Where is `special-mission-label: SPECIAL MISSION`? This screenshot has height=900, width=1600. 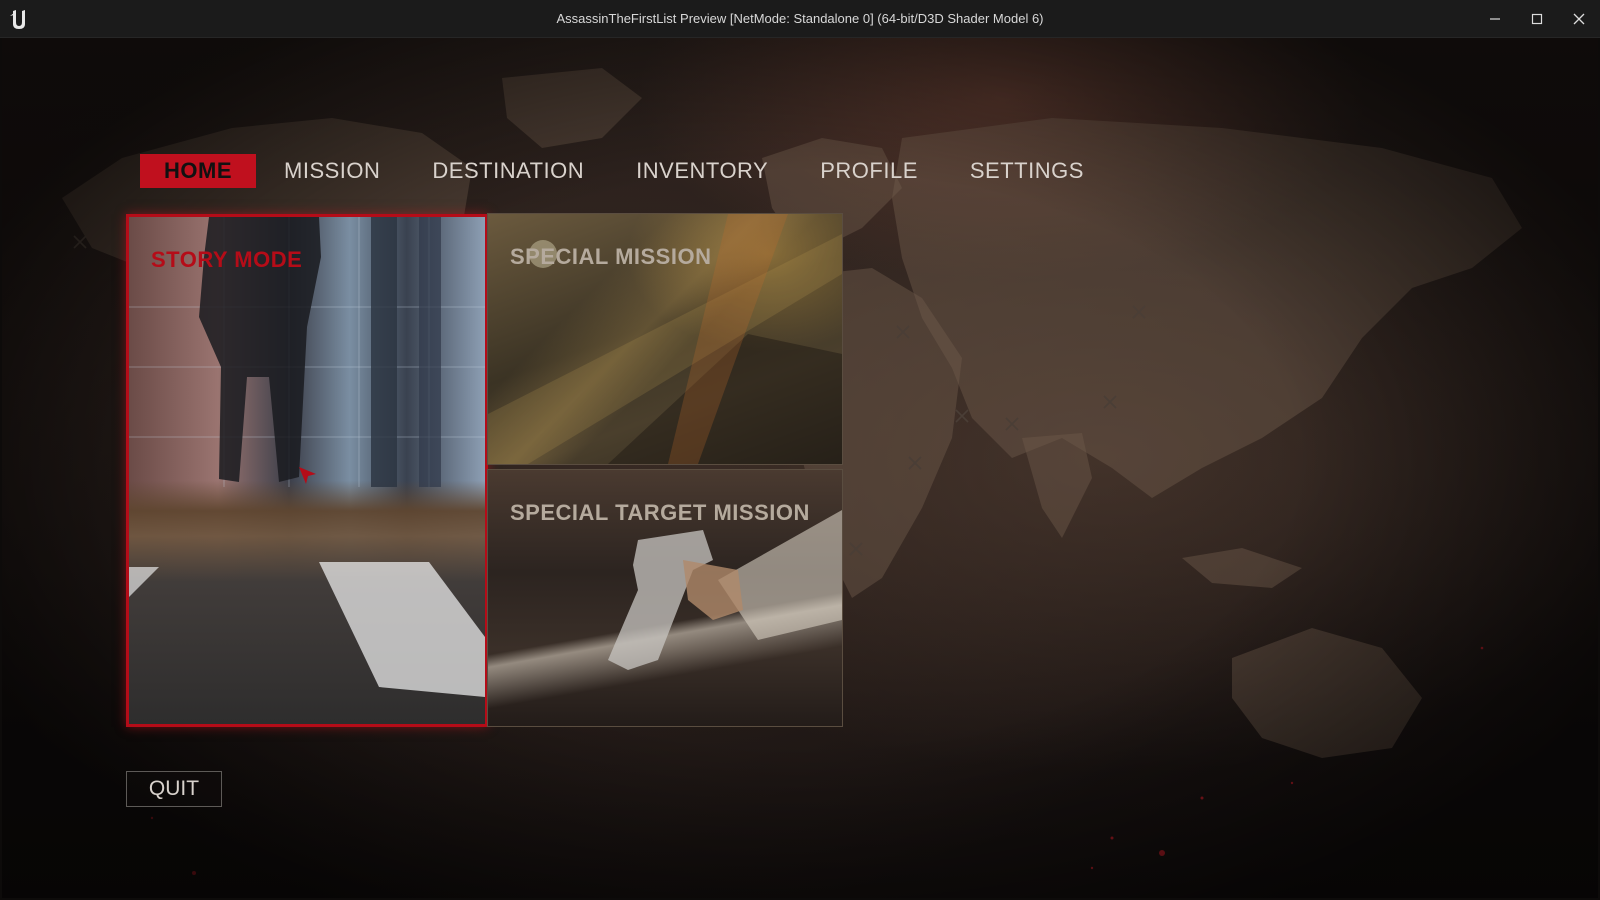 special-mission-label: SPECIAL MISSION is located at coordinates (611, 256).